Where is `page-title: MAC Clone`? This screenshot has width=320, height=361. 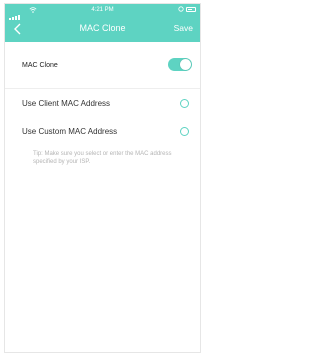
page-title: MAC Clone is located at coordinates (102, 28).